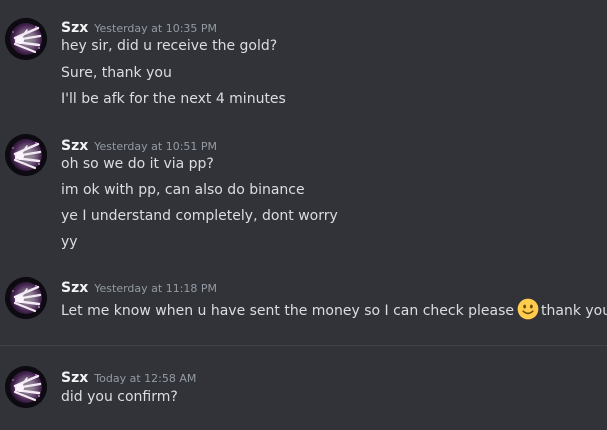 This screenshot has width=607, height=430. What do you see at coordinates (145, 378) in the screenshot?
I see `timestamp: Today at 12:58 AM` at bounding box center [145, 378].